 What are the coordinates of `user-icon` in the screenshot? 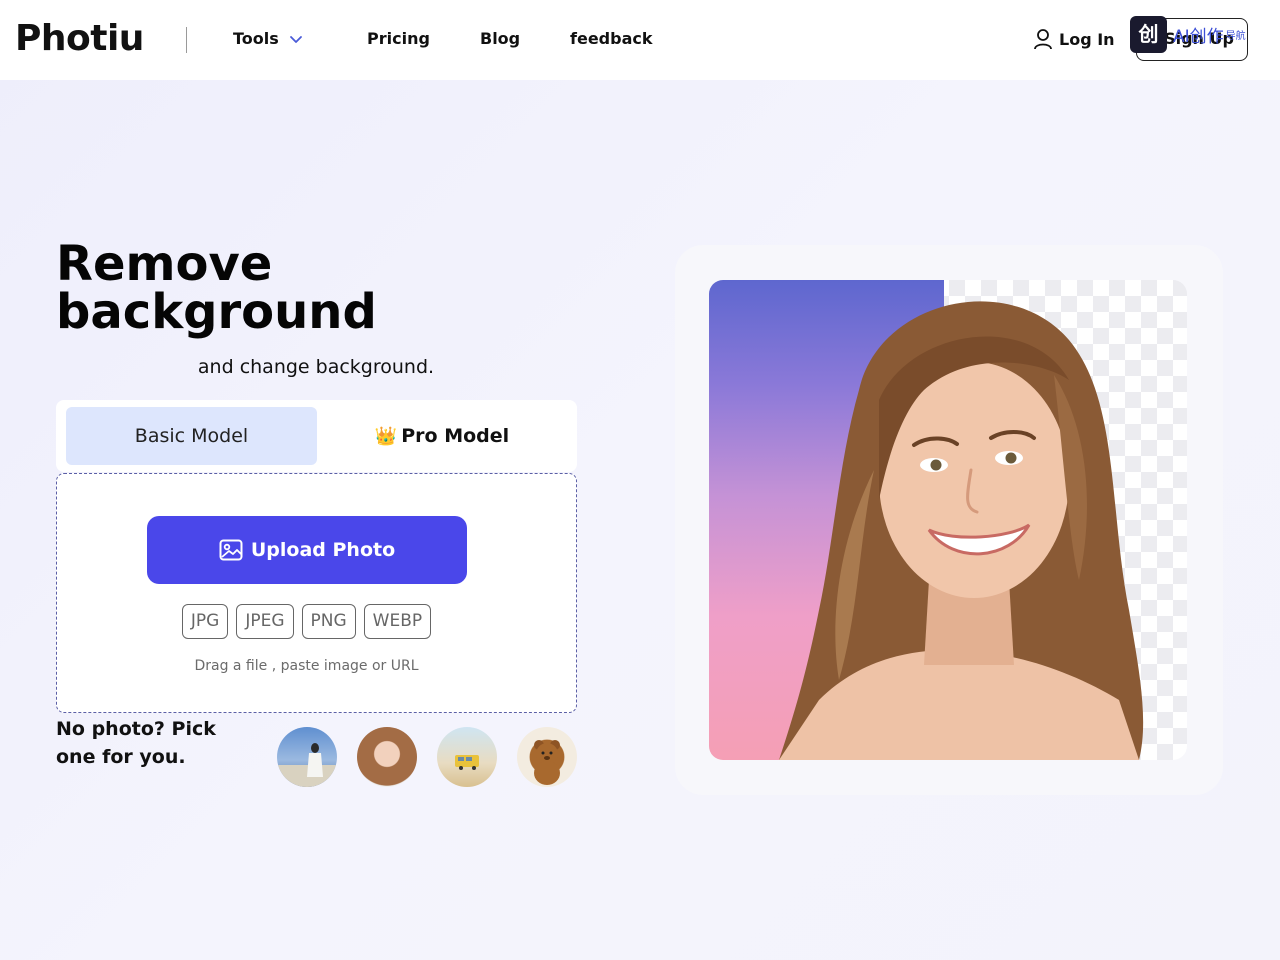 It's located at (1043, 39).